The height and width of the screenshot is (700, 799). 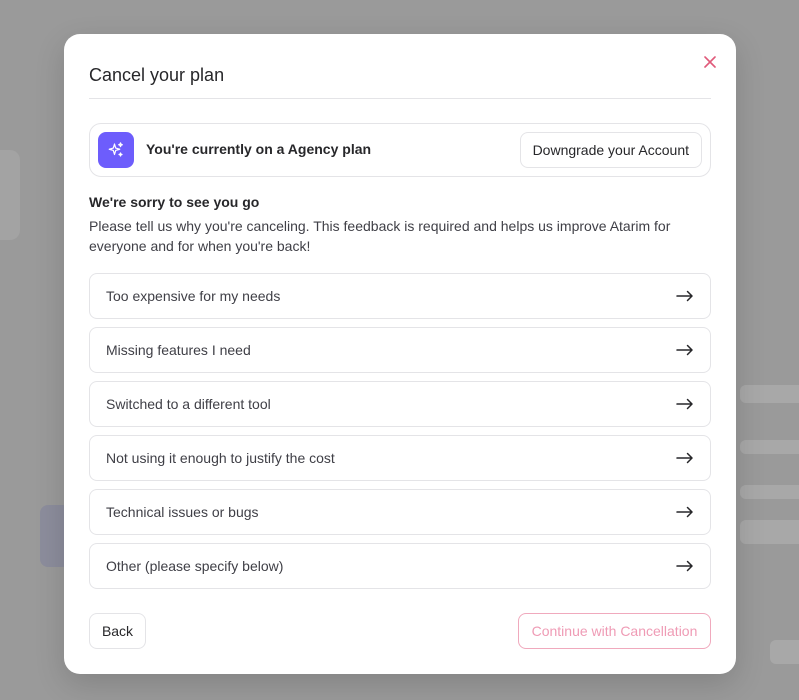 I want to click on reason-option-technical-issues: Technical issues or bugs, so click(x=400, y=512).